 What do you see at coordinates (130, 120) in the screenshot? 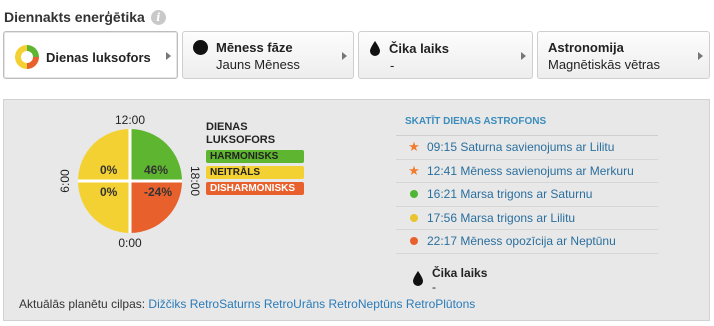
I see `tick-label-top: 12:00` at bounding box center [130, 120].